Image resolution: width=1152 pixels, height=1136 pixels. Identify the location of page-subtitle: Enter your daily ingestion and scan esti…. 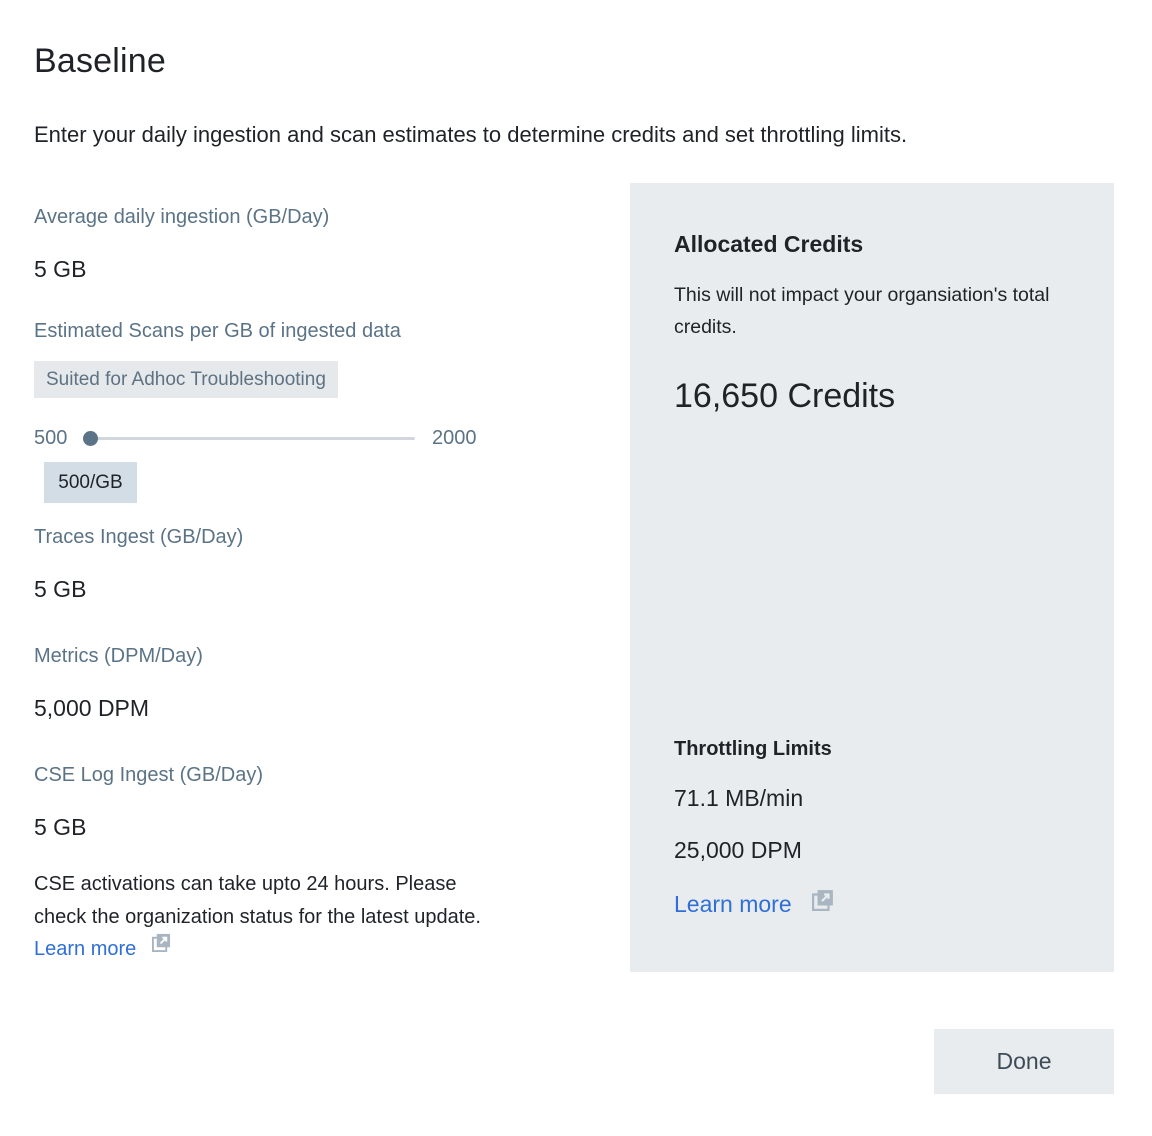
(471, 134).